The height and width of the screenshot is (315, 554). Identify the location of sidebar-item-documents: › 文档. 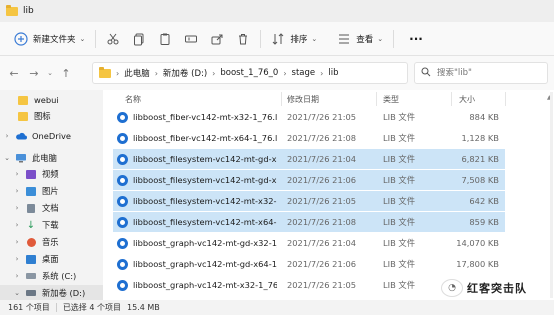
(51, 208).